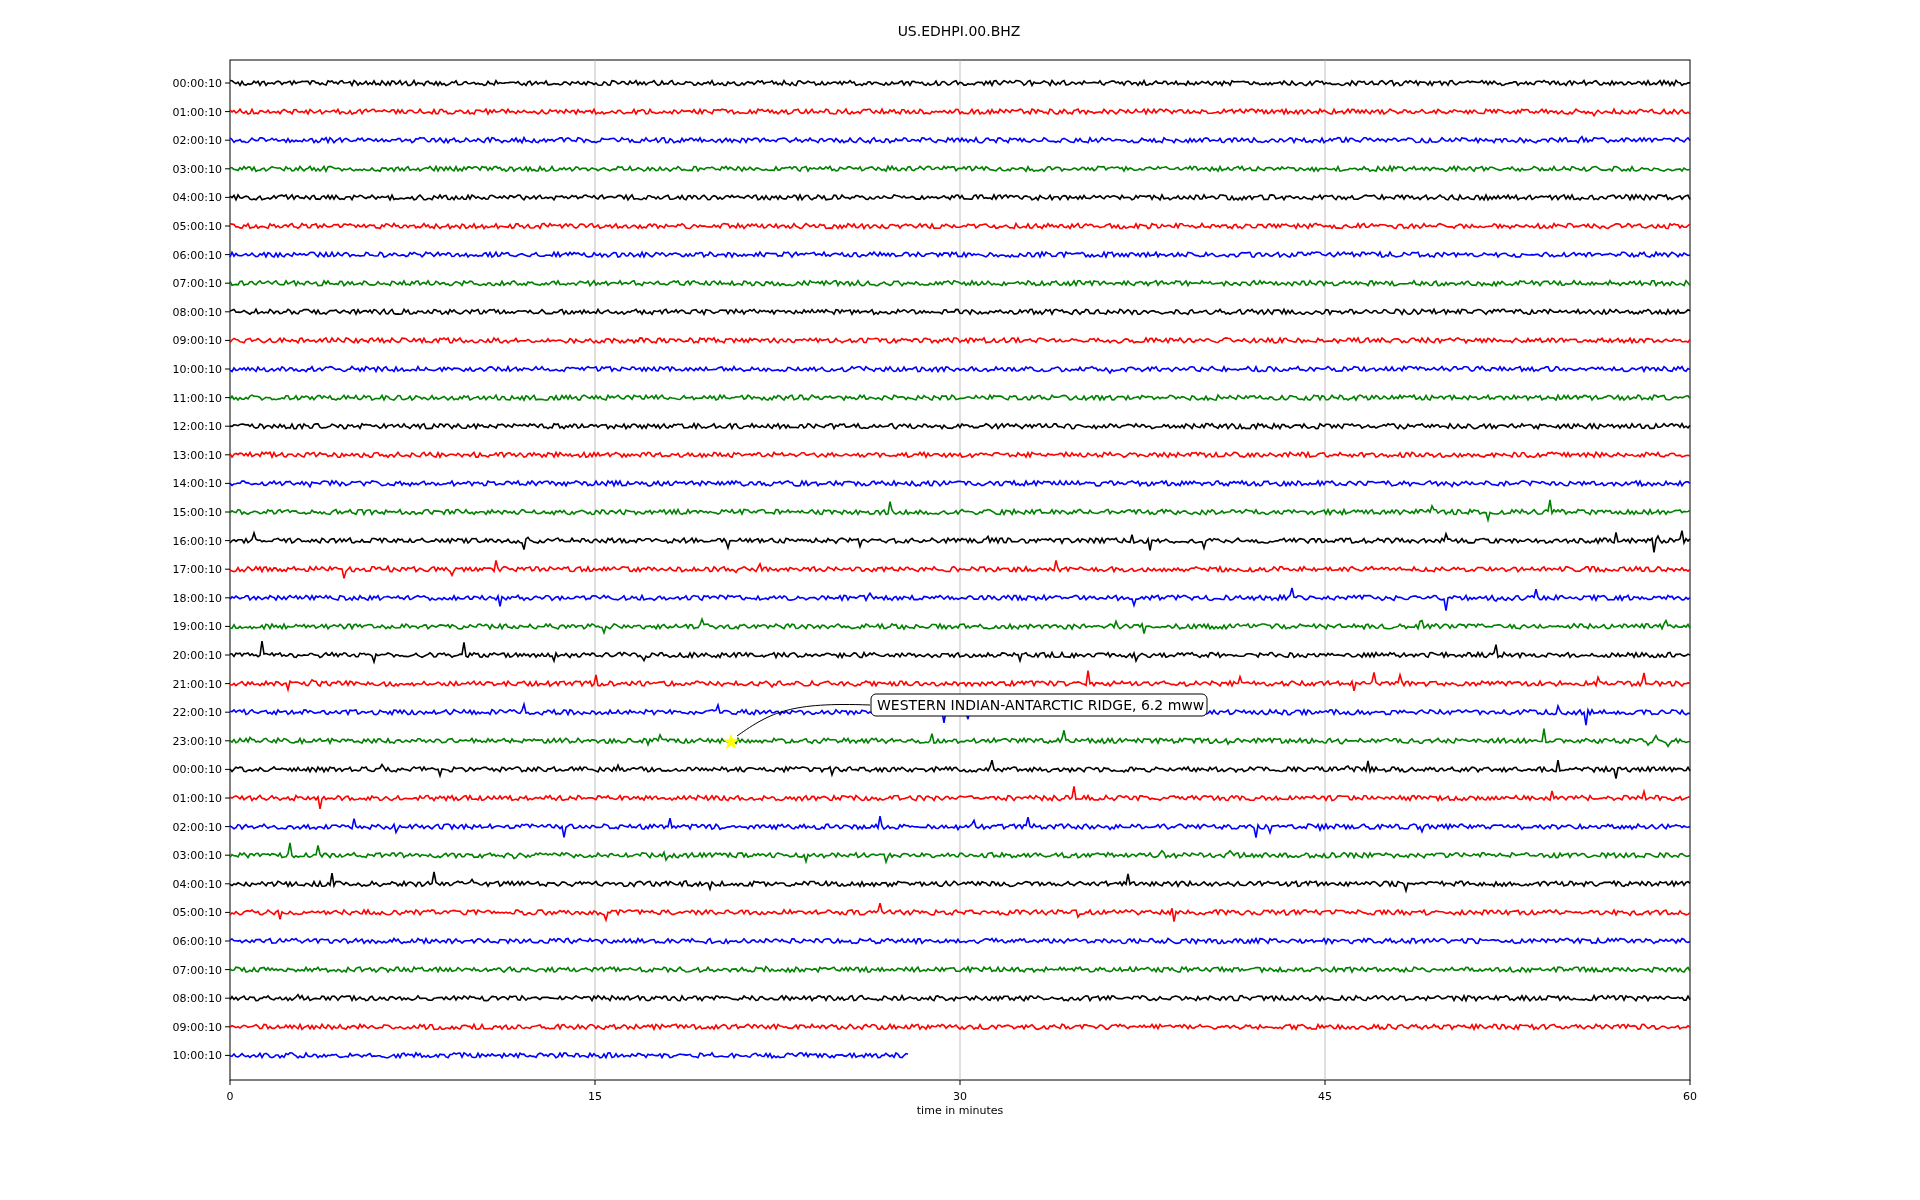 The image size is (1920, 1200). I want to click on time-label: 17:00:10, so click(197, 570).